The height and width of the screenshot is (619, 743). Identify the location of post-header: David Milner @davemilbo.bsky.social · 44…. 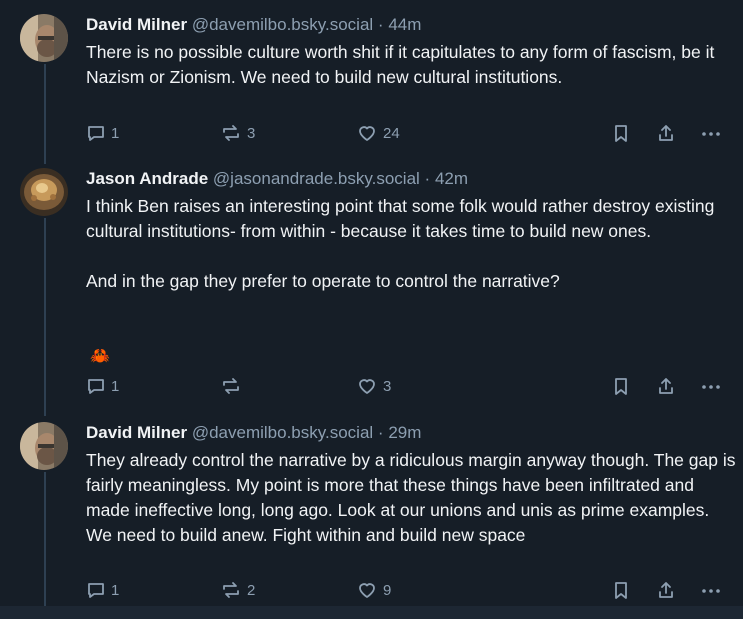
(253, 25).